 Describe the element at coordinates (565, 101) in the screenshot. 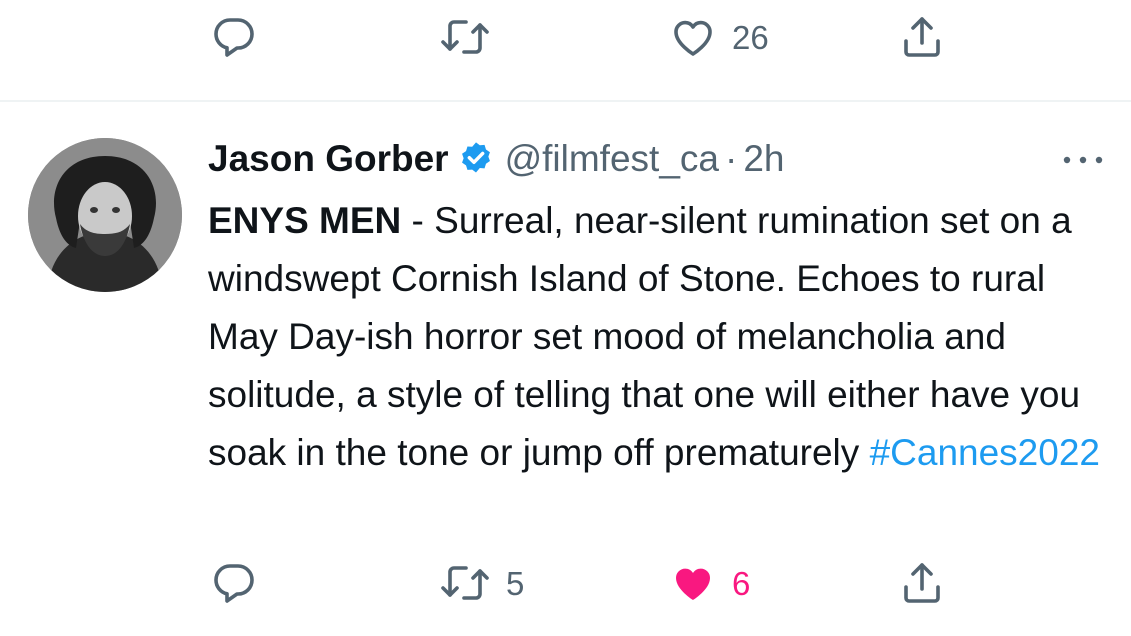

I see `tweet-divider` at that location.